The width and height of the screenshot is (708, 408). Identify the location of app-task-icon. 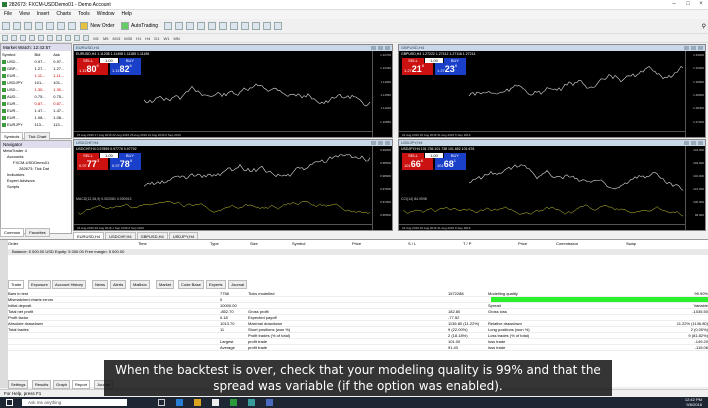
(251, 402).